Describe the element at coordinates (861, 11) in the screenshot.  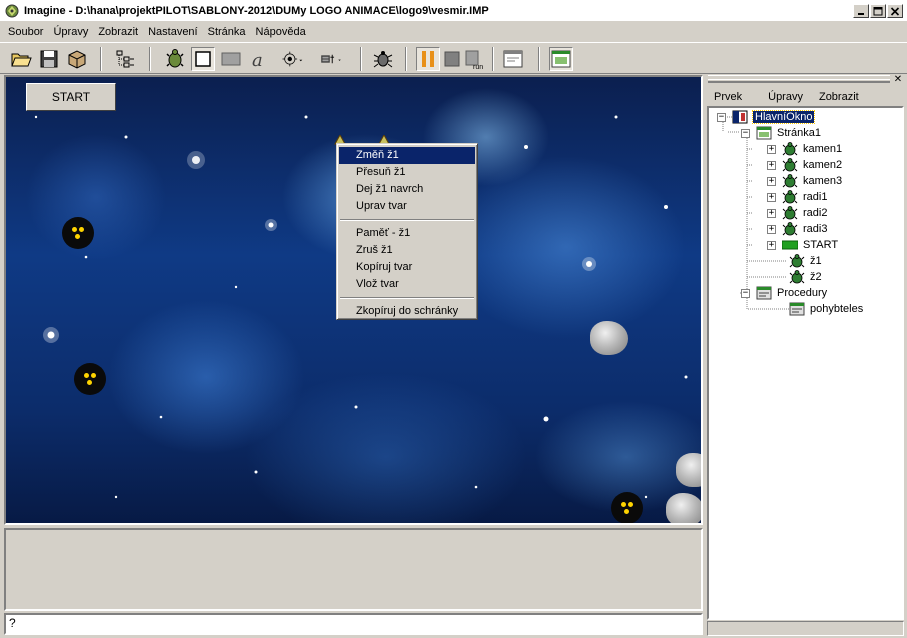
I see `minimize-button` at that location.